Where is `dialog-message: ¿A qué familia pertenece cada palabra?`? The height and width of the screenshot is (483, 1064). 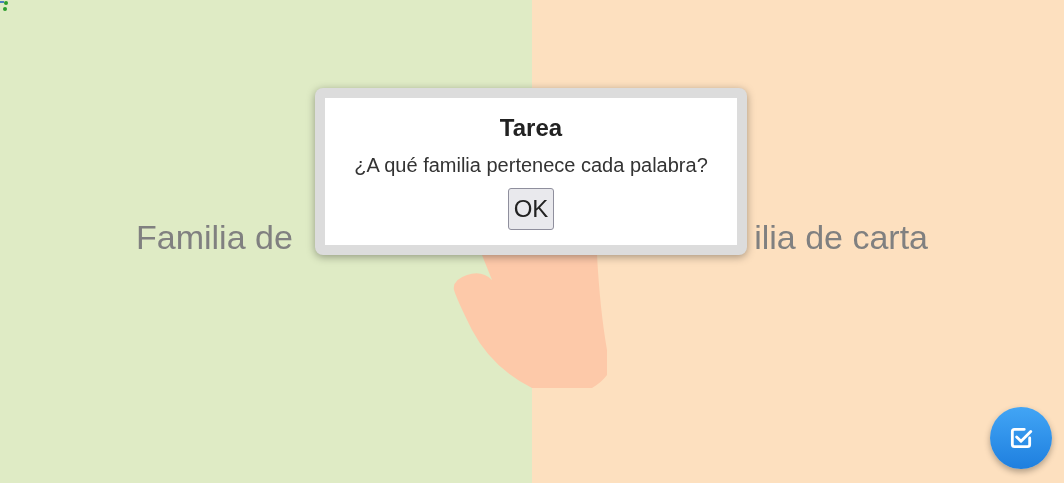
dialog-message: ¿A qué familia pertenece cada palabra? is located at coordinates (531, 165).